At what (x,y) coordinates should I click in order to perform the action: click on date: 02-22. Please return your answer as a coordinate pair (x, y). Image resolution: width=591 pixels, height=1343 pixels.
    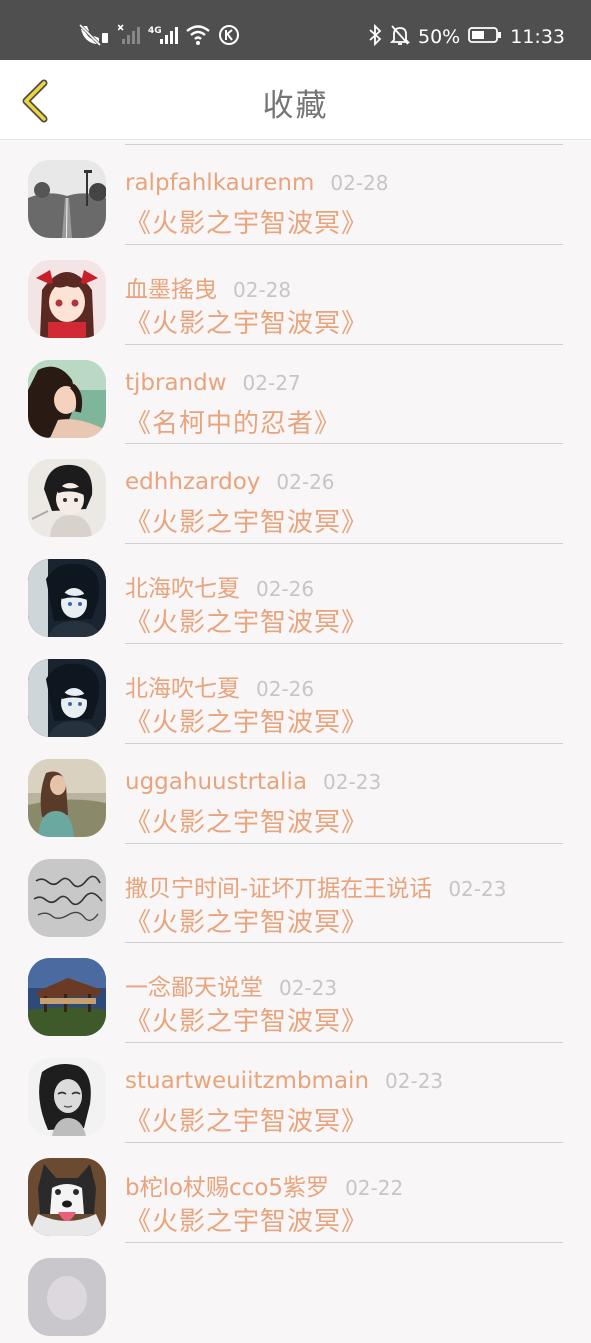
    Looking at the image, I should click on (374, 1187).